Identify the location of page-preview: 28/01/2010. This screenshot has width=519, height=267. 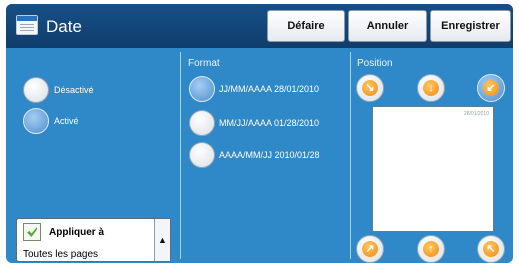
(433, 169).